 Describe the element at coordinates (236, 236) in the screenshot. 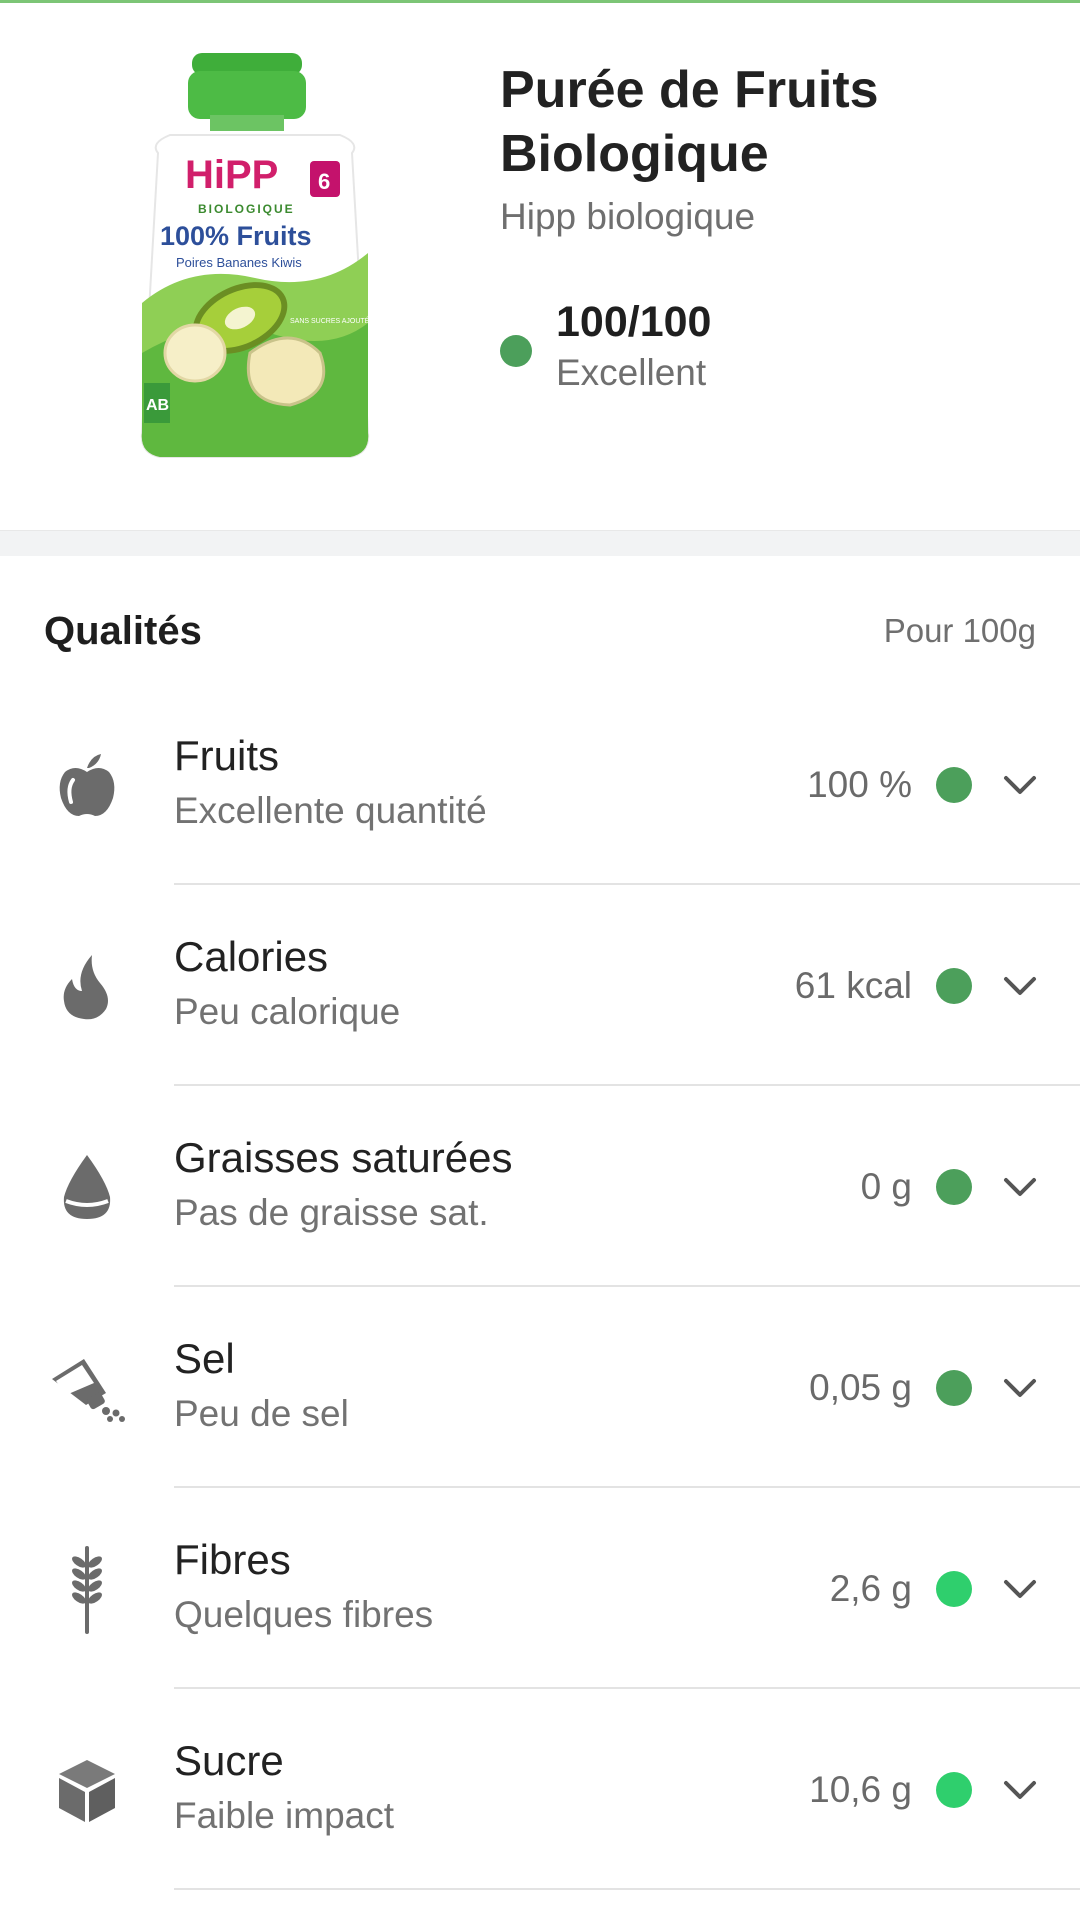

I see `package-headline: 100% Fruits` at that location.